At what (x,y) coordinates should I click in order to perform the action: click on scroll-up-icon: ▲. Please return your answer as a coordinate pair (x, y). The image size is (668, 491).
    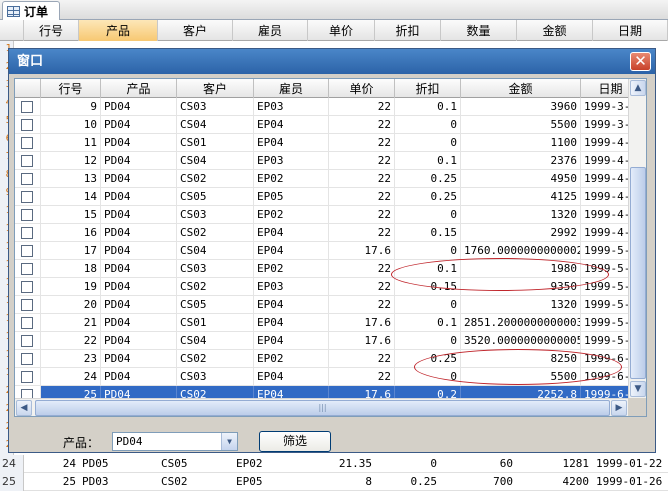
    Looking at the image, I should click on (638, 88).